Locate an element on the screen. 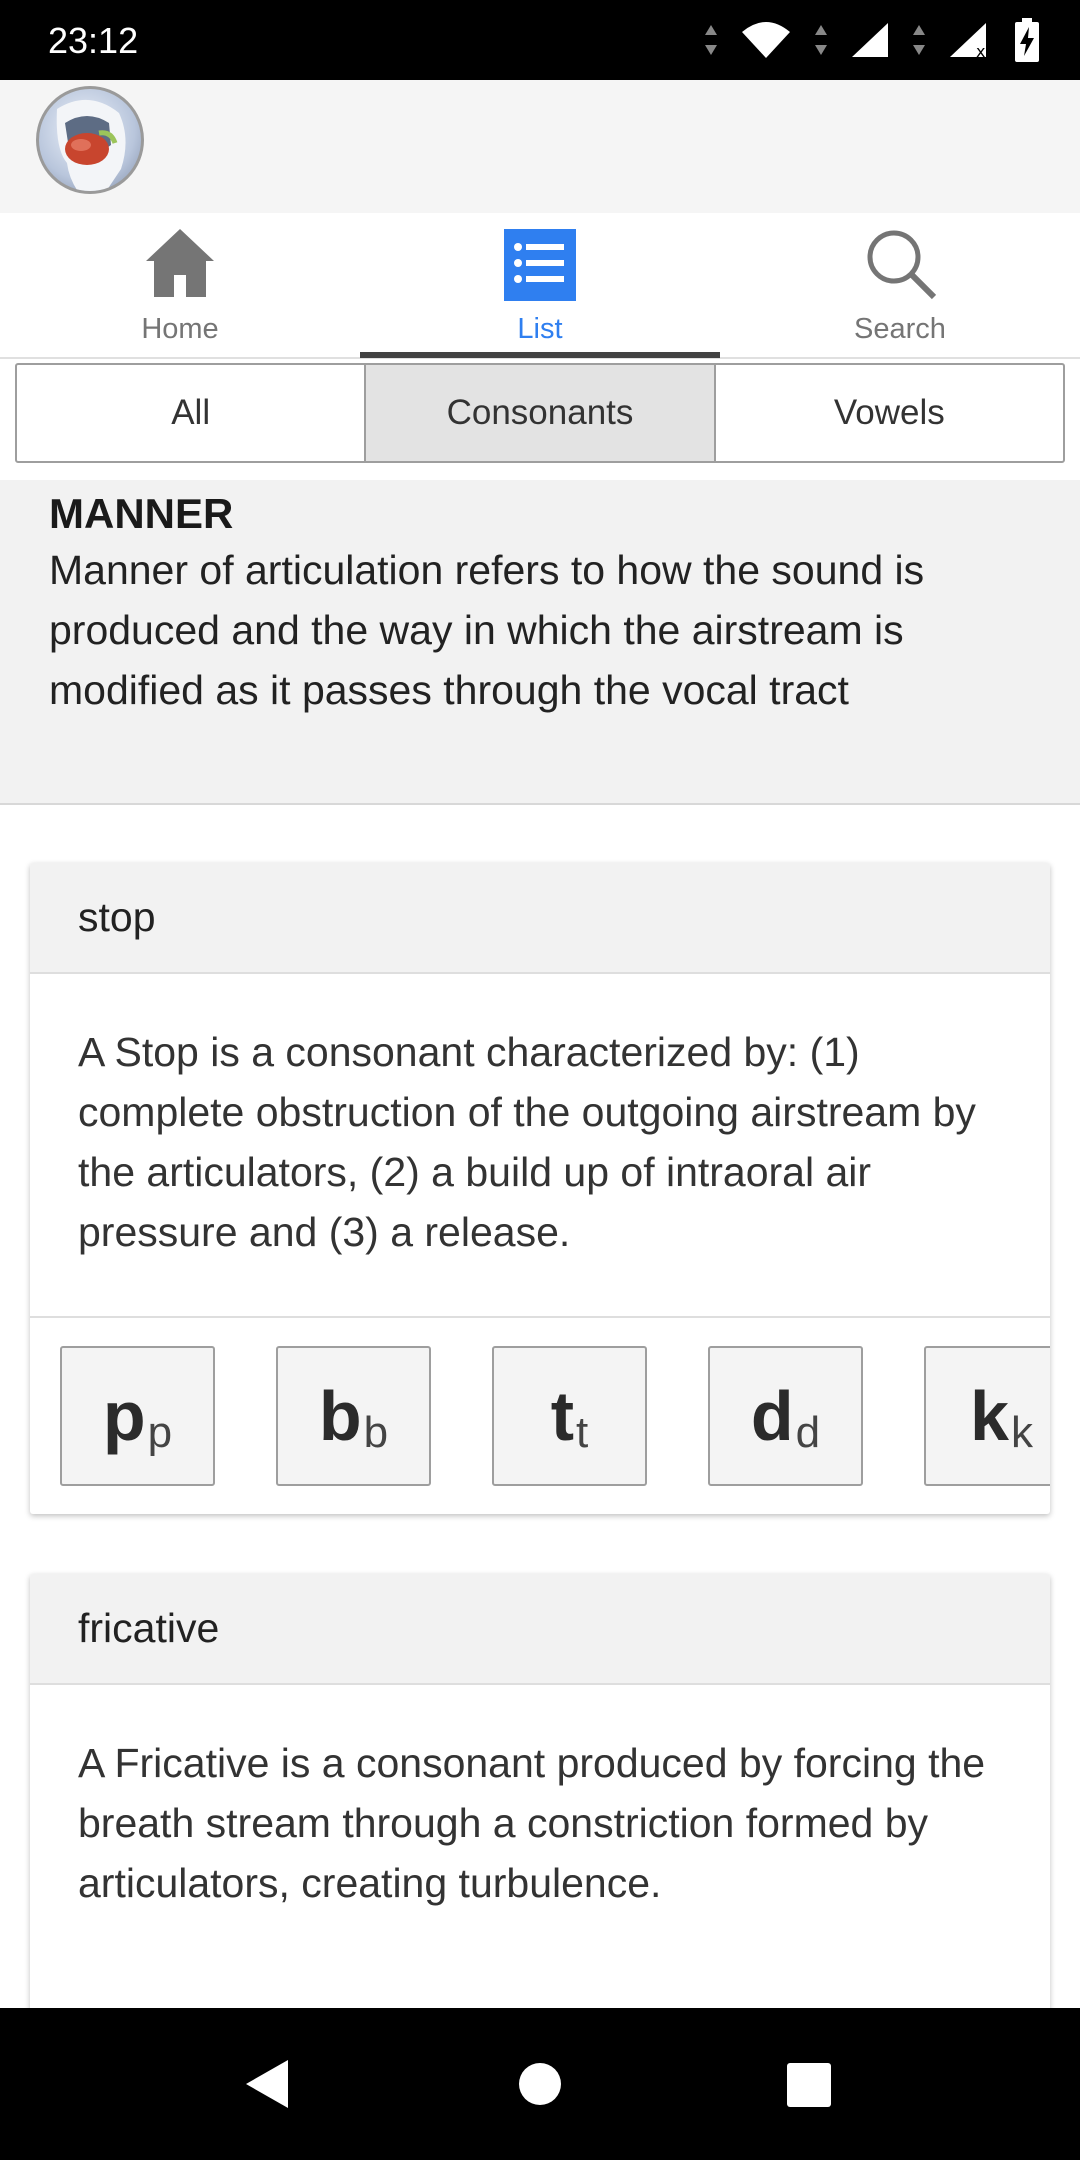 This screenshot has width=1080, height=2160. tab-home-label: Home is located at coordinates (180, 329).